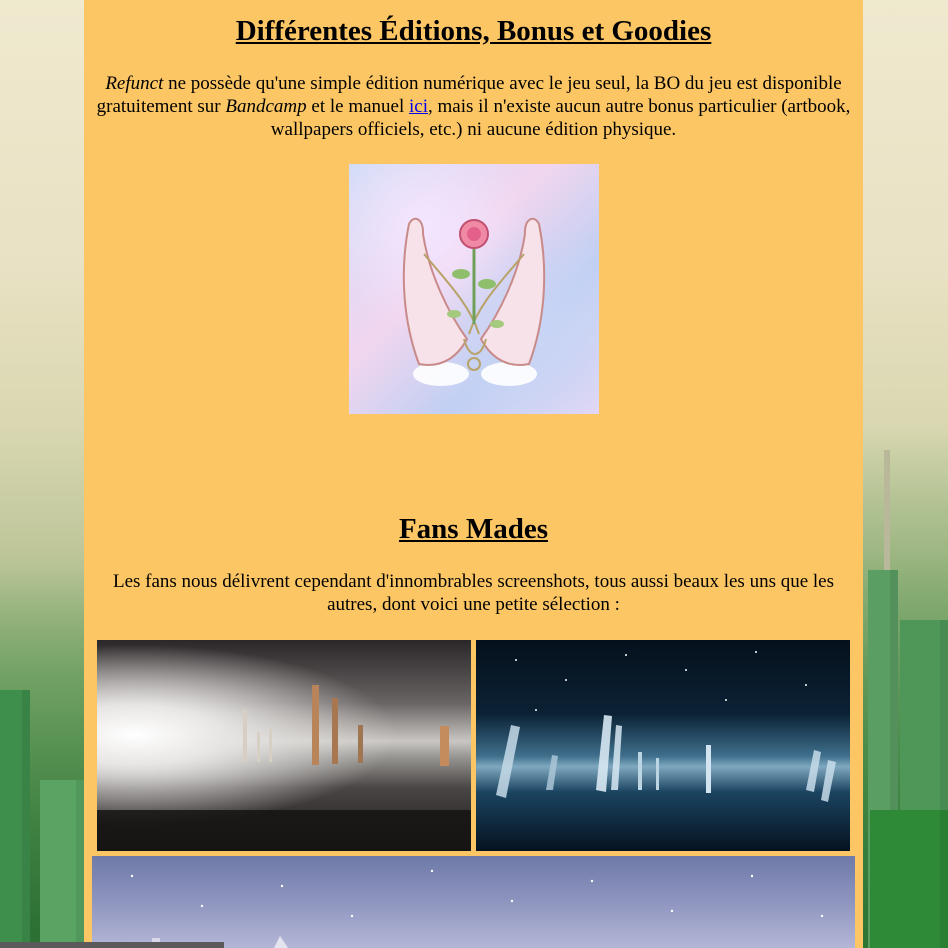 The image size is (948, 948). Describe the element at coordinates (473, 31) in the screenshot. I see `section-title-editions: Différentes Éditions, Bonus et Goodies` at that location.